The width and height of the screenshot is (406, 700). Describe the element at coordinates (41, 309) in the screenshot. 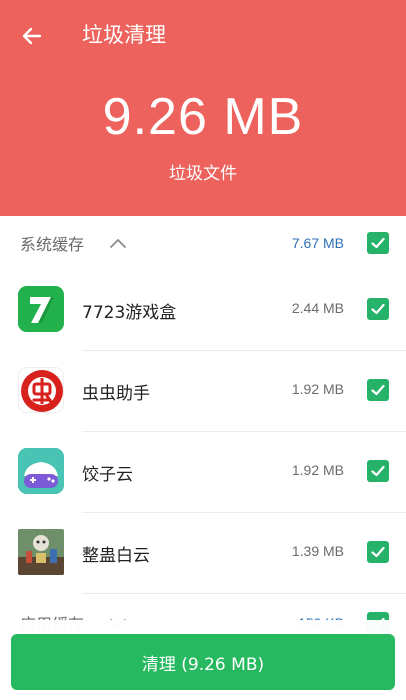

I see `7723-app-icon` at that location.